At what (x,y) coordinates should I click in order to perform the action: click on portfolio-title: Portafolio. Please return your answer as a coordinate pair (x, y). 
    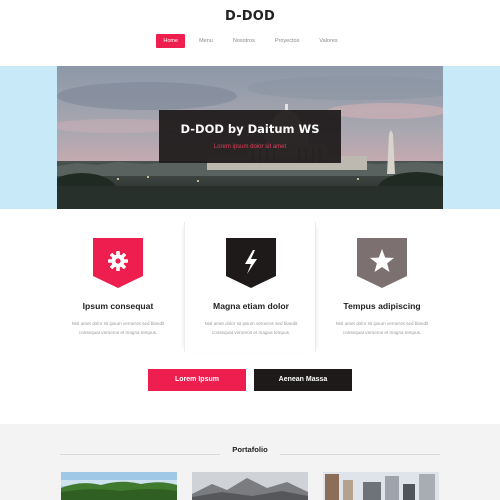
    Looking at the image, I should click on (250, 449).